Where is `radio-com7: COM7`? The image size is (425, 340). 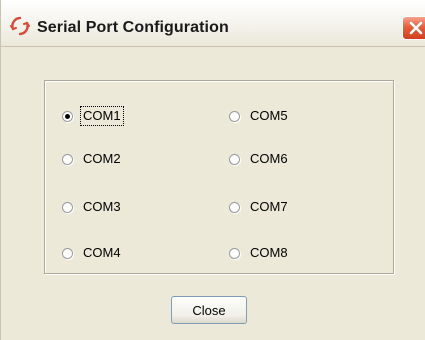
radio-com7: COM7 is located at coordinates (259, 207).